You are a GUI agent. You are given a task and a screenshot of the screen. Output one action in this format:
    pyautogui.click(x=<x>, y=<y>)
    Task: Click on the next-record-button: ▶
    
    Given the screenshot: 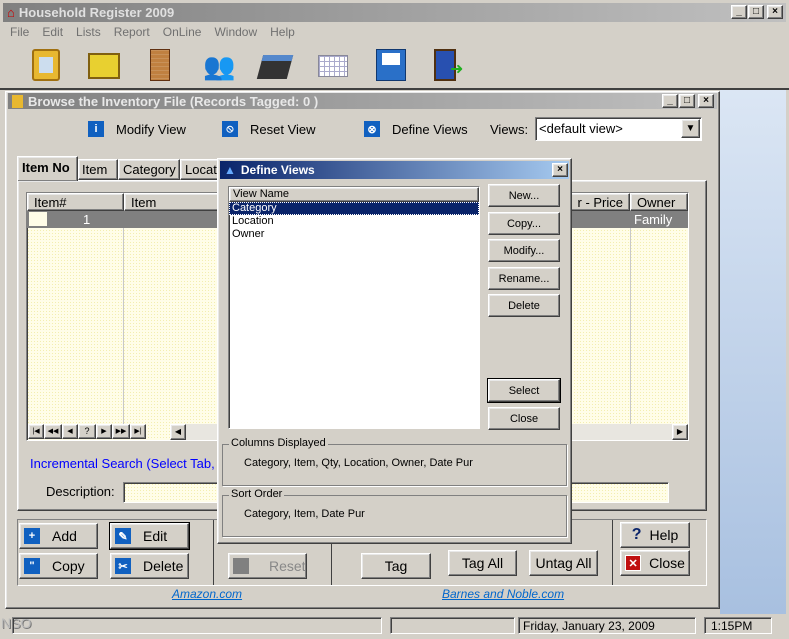 What is the action you would take?
    pyautogui.click(x=104, y=431)
    